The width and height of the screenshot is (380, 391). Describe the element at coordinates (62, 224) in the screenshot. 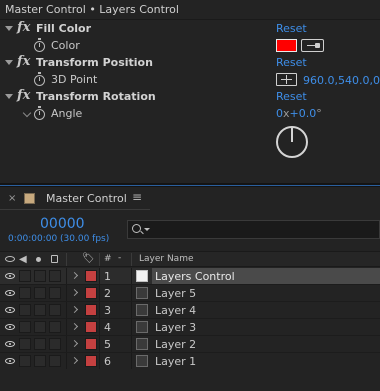

I see `timecode: 00000` at that location.